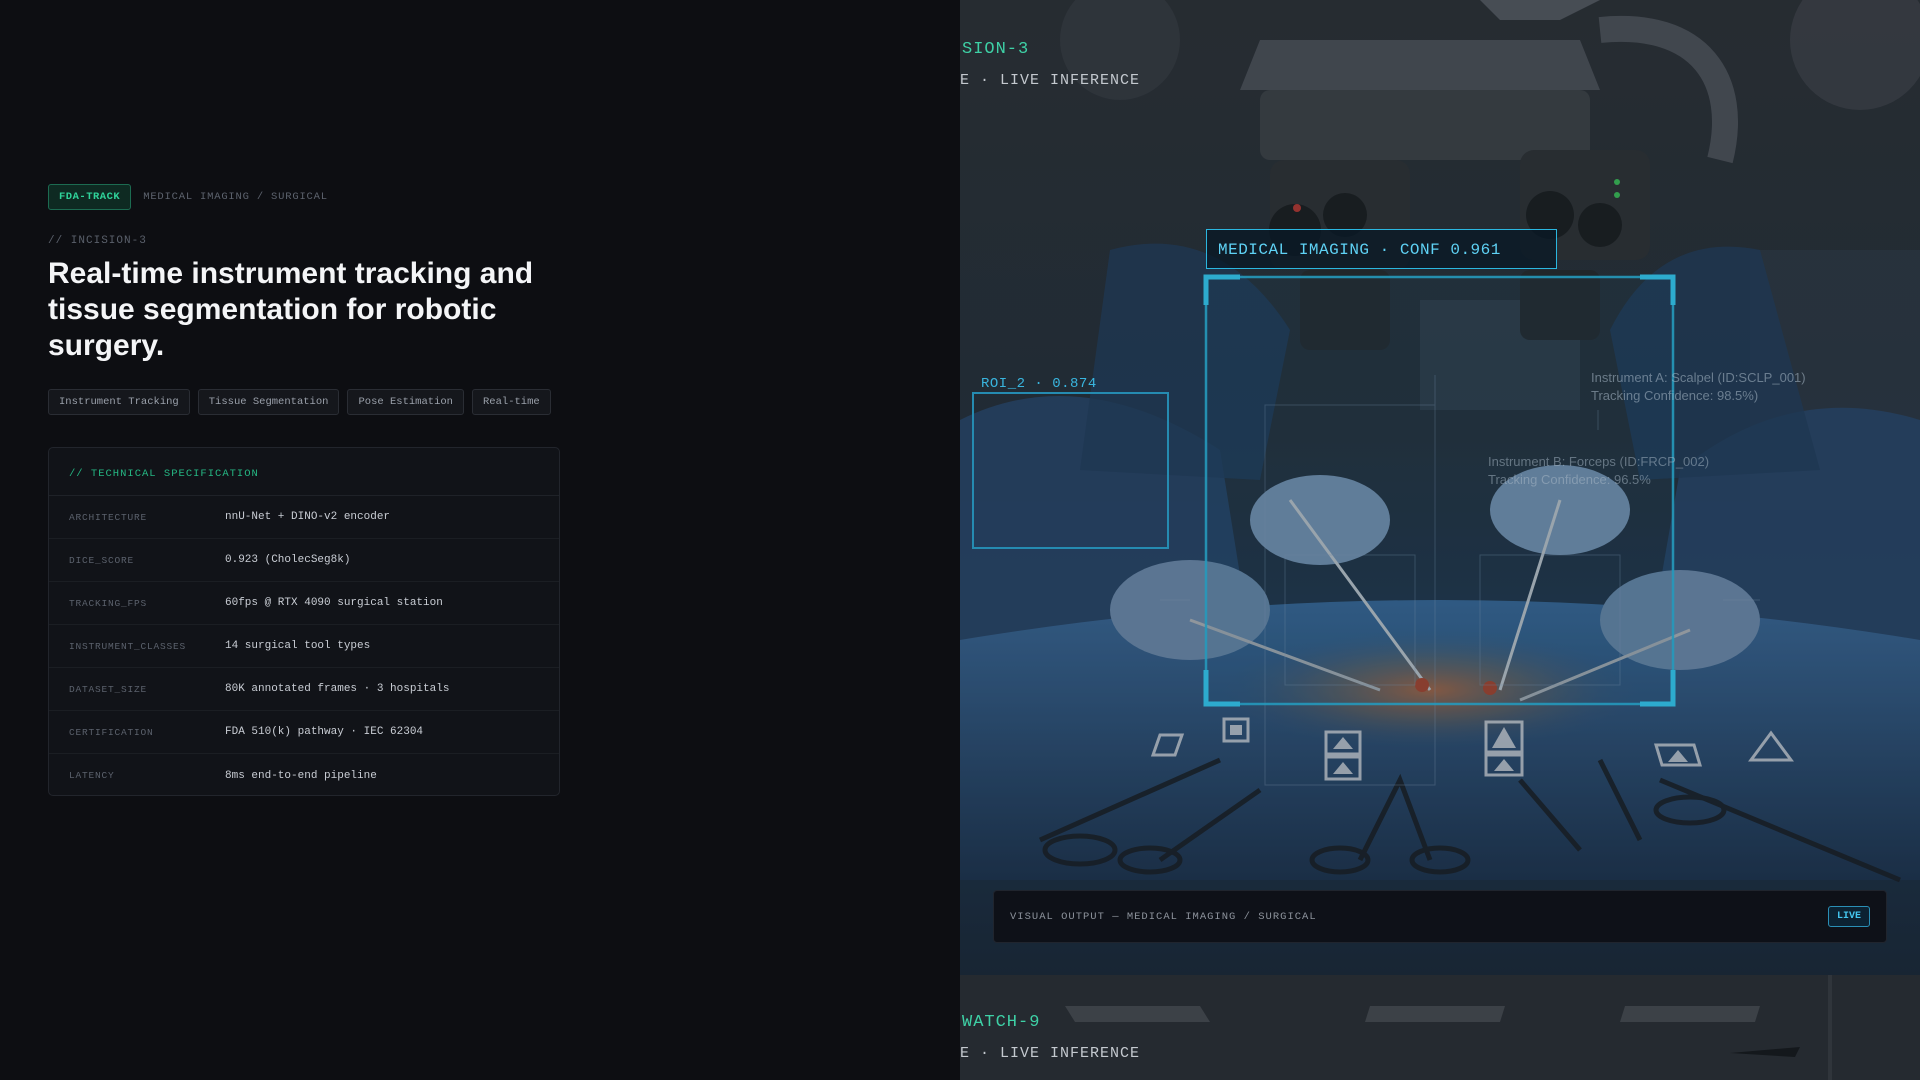  What do you see at coordinates (102, 560) in the screenshot?
I see `spec-key: DICE_SCORE` at bounding box center [102, 560].